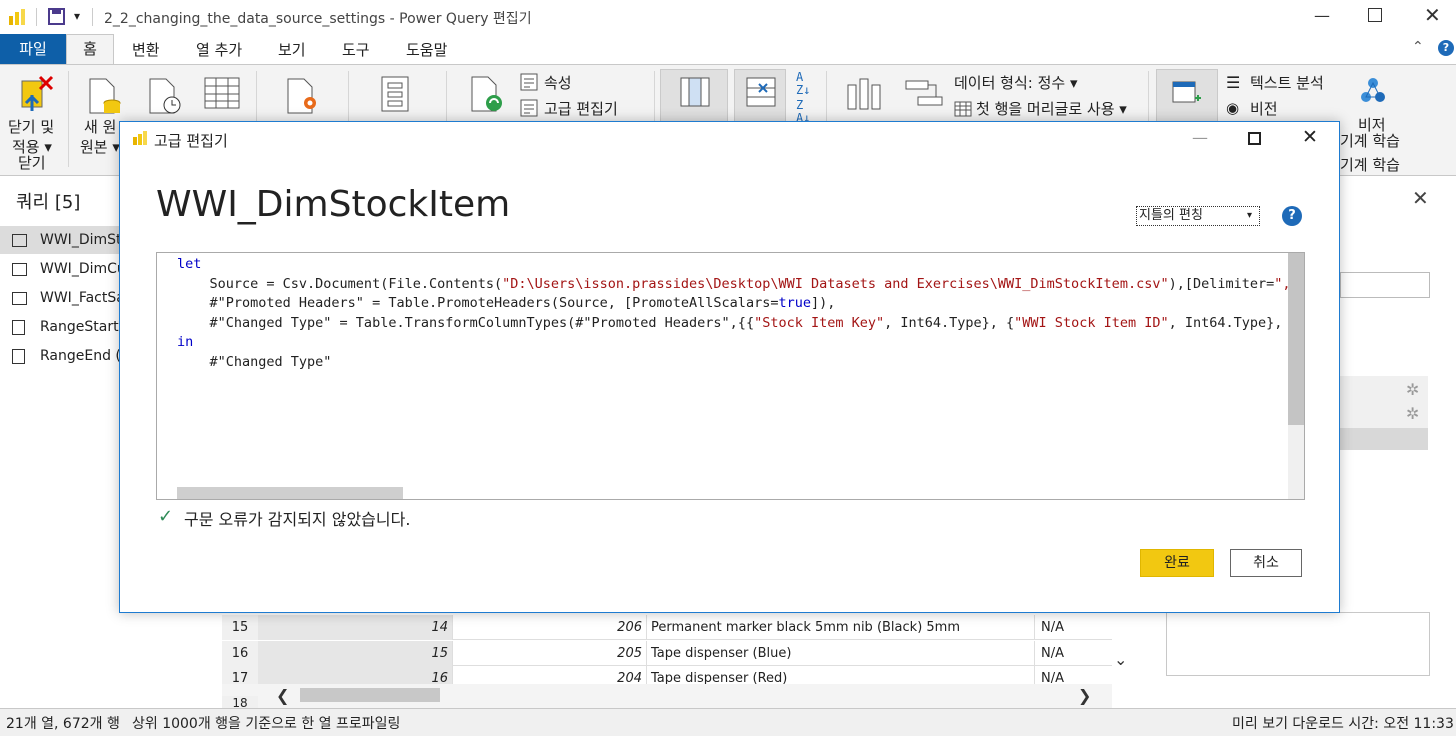  Describe the element at coordinates (282, 695) in the screenshot. I see `scroll-left-icon: ❮` at that location.